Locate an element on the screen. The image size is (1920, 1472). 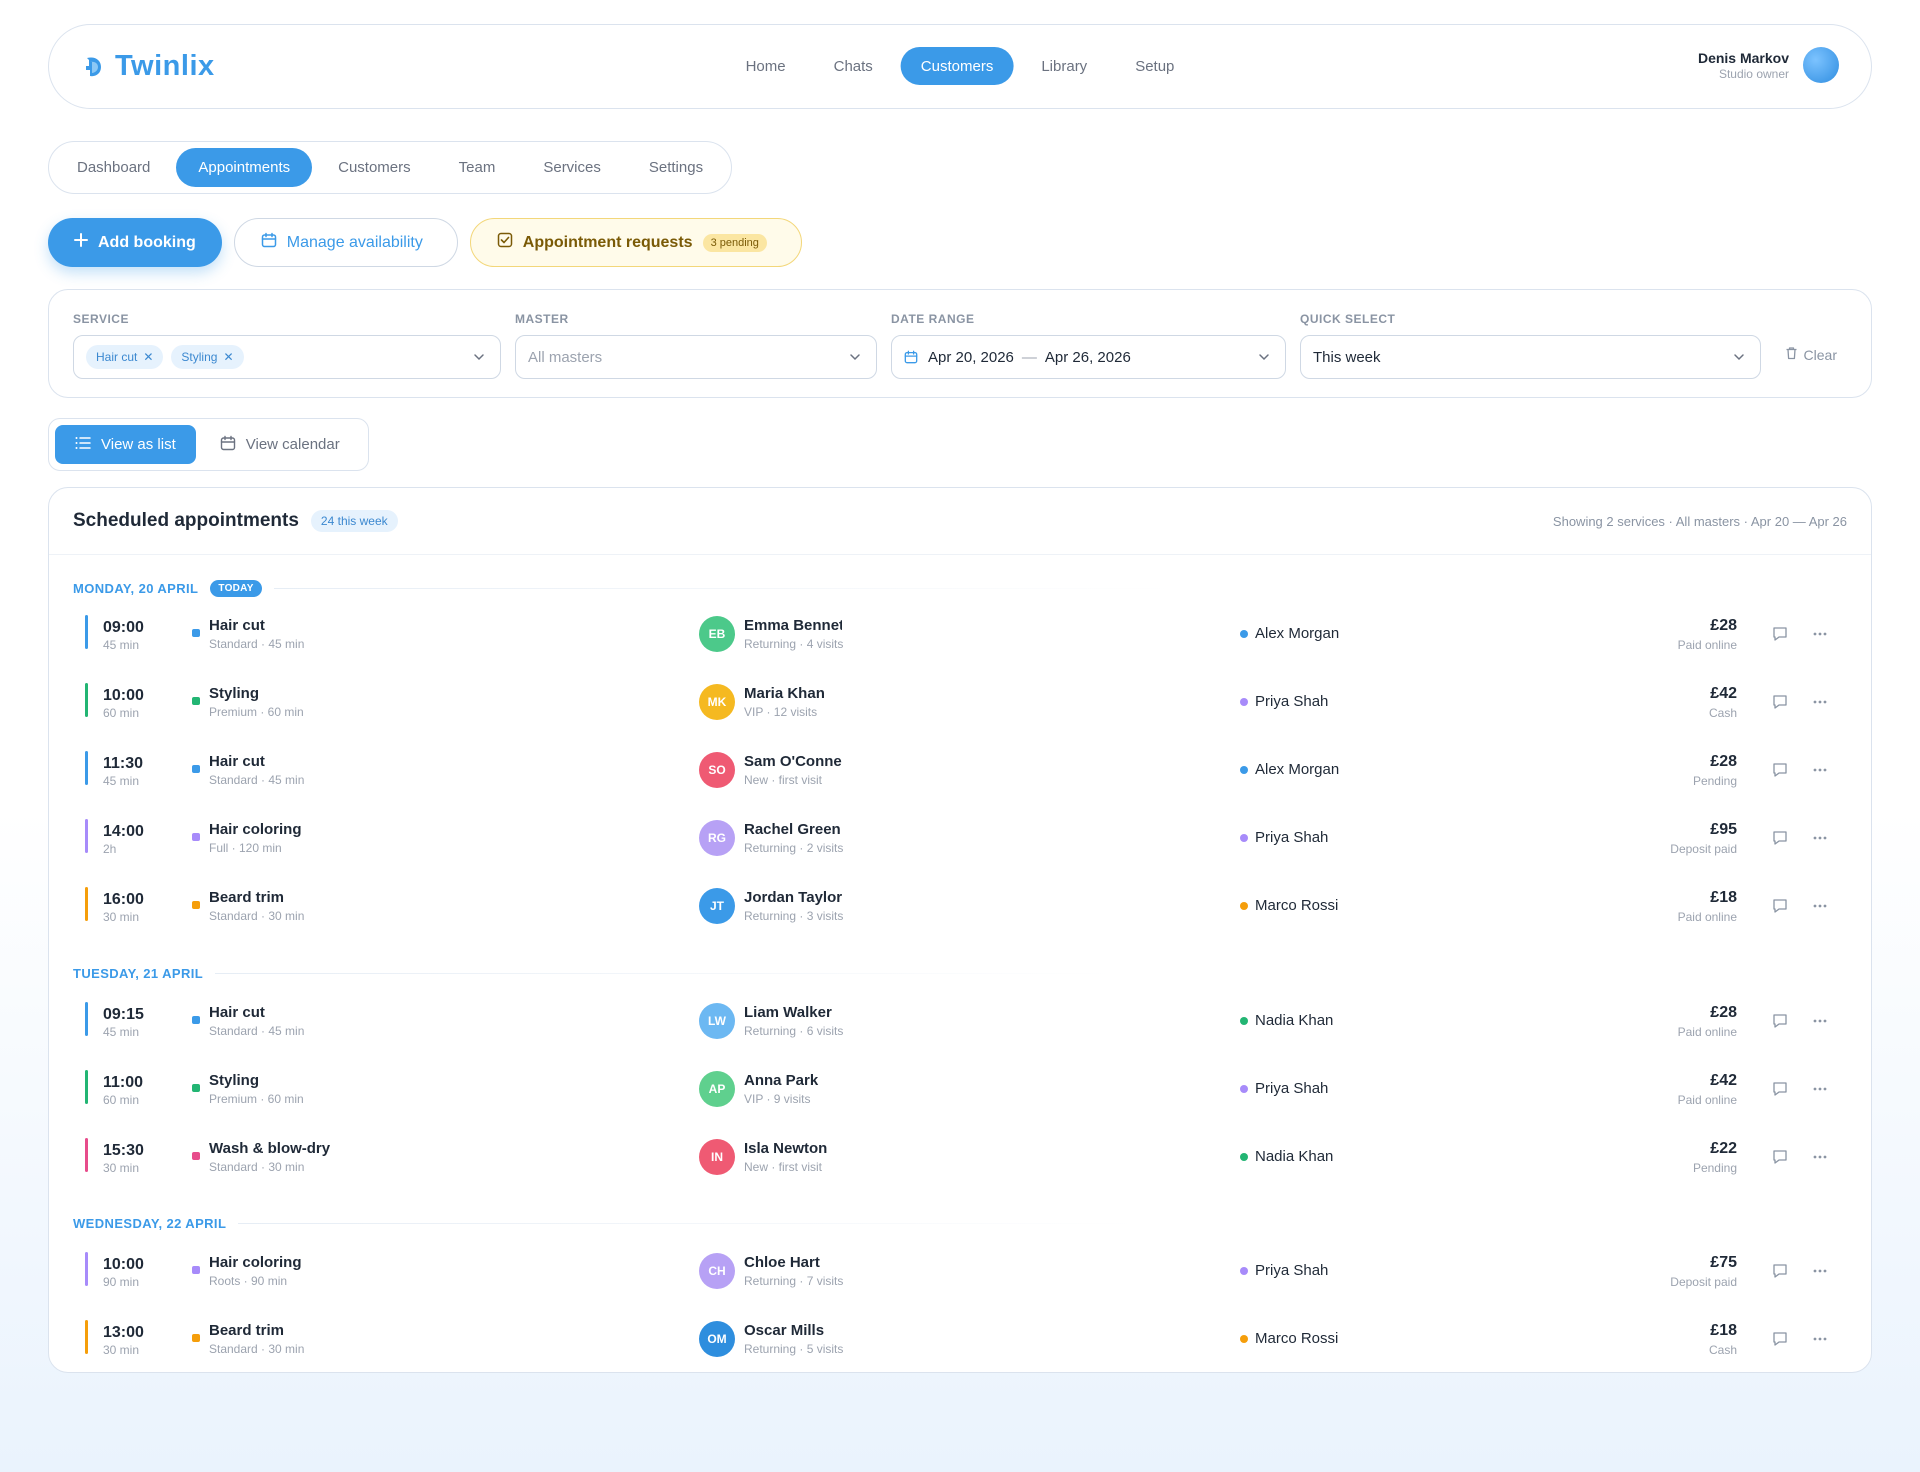
date-range-picker: Apr 20, 2026 — Apr 26, 2026 is located at coordinates (1088, 357).